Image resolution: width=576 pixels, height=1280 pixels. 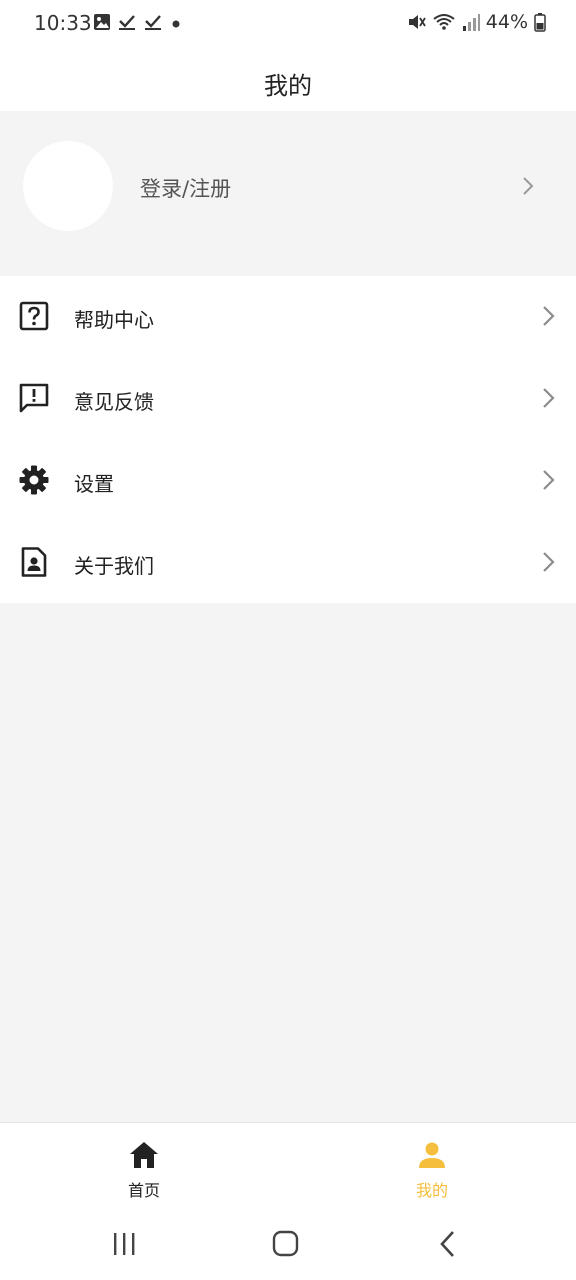 I want to click on status-system-icons: 44%, so click(x=476, y=22).